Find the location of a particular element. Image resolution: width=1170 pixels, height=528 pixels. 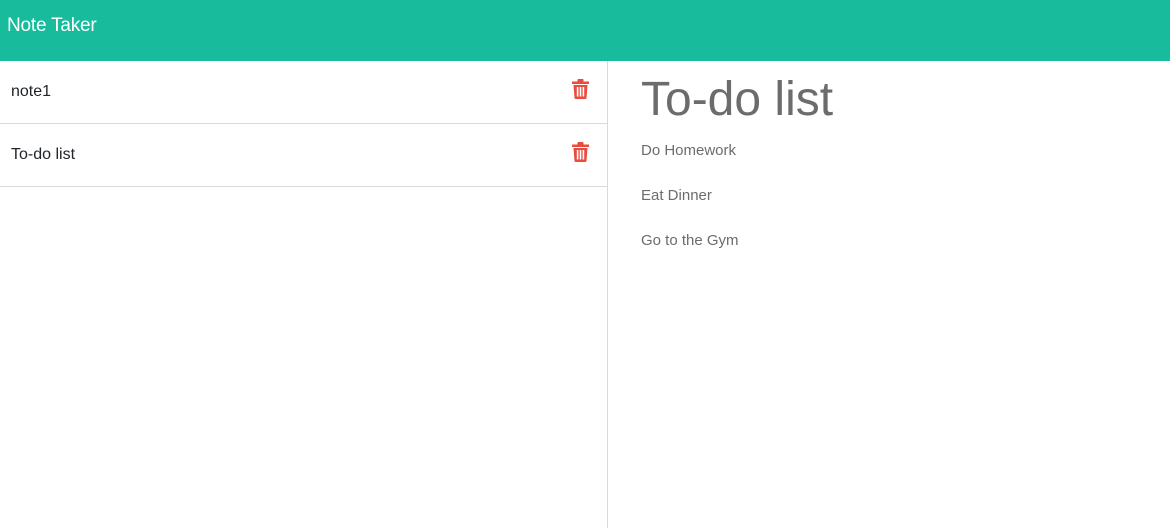

note-text-line: Eat Dinner is located at coordinates (676, 195).